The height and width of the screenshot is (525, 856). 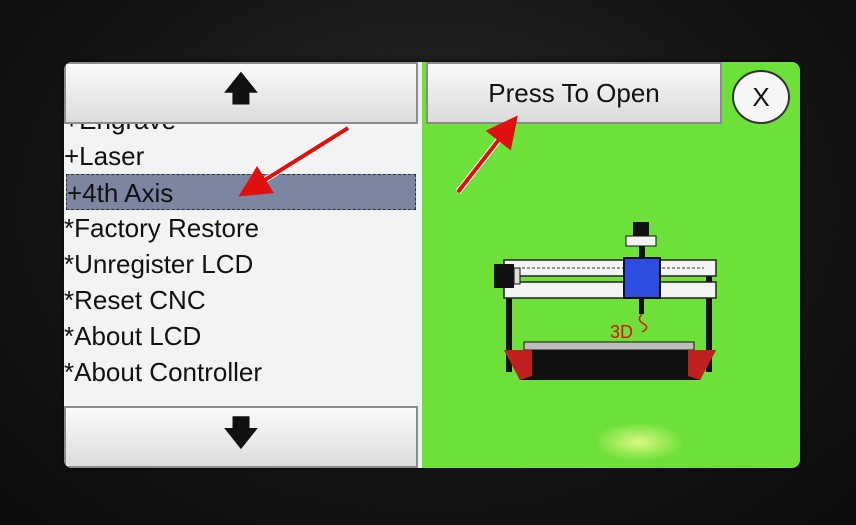 I want to click on annotation-arrow-right, so click(x=487, y=154).